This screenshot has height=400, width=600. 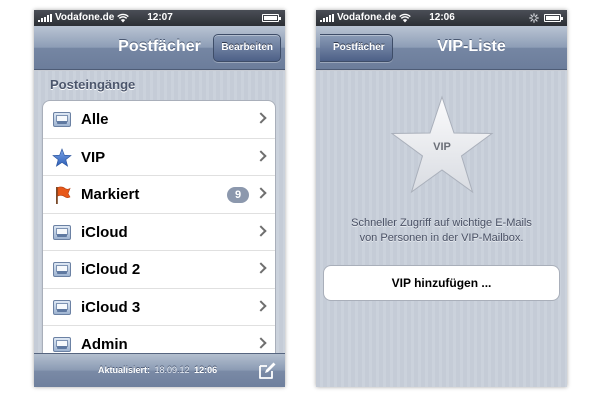 What do you see at coordinates (159, 307) in the screenshot?
I see `mailbox-row-icloud-3: iCloud 3` at bounding box center [159, 307].